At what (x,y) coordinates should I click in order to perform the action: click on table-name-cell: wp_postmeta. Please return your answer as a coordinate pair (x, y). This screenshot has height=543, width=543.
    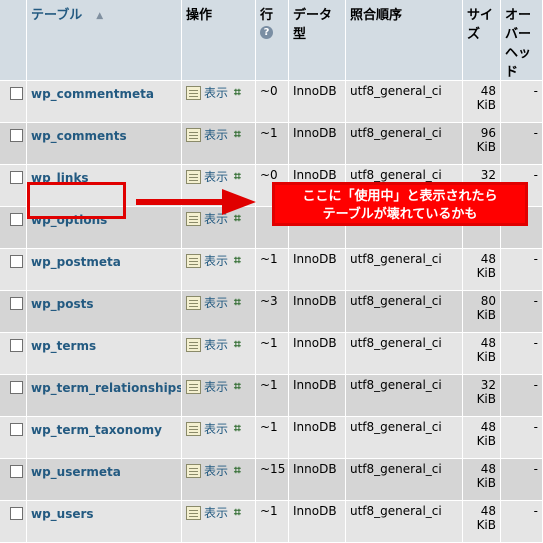
    Looking at the image, I should click on (104, 270).